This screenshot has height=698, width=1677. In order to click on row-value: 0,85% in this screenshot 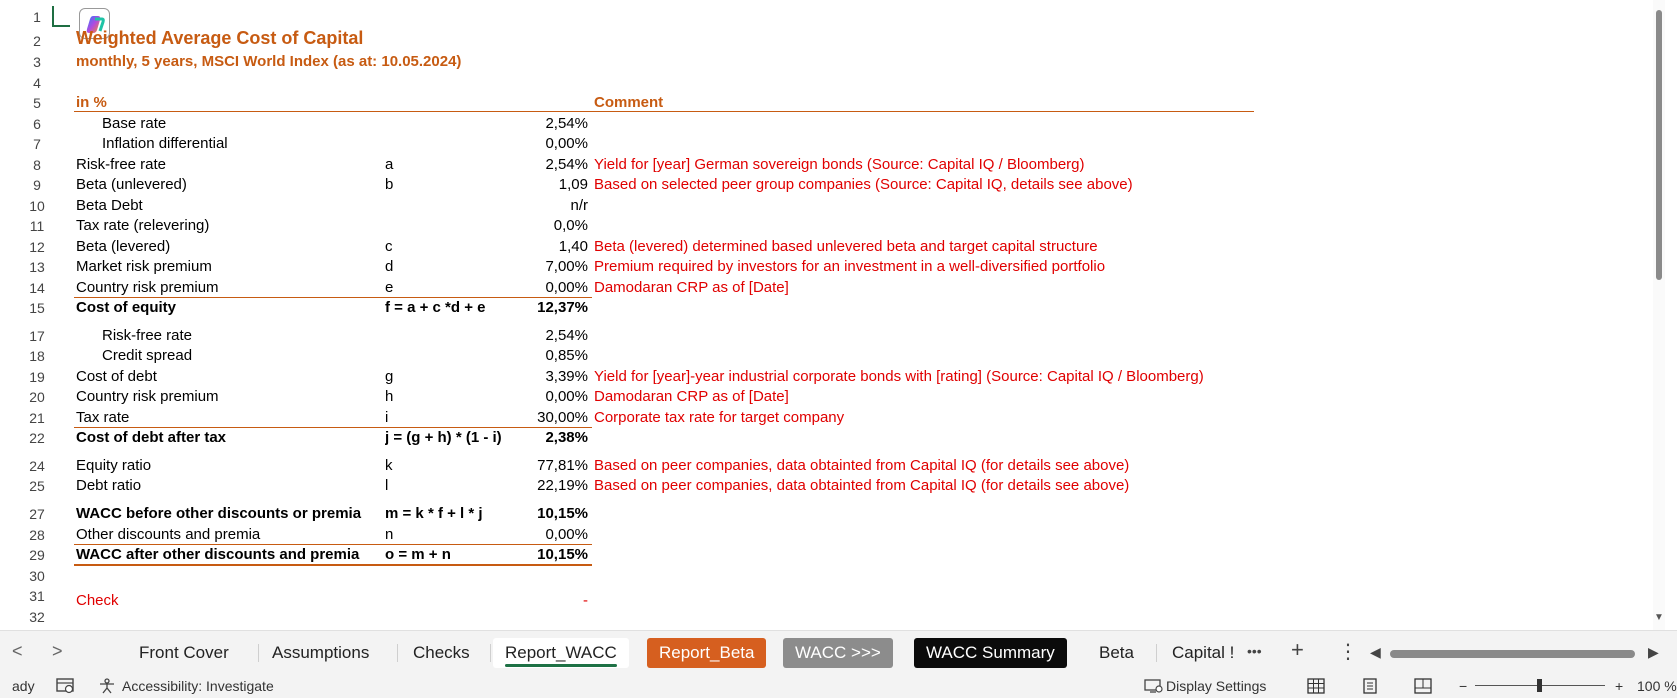, I will do `click(544, 355)`.